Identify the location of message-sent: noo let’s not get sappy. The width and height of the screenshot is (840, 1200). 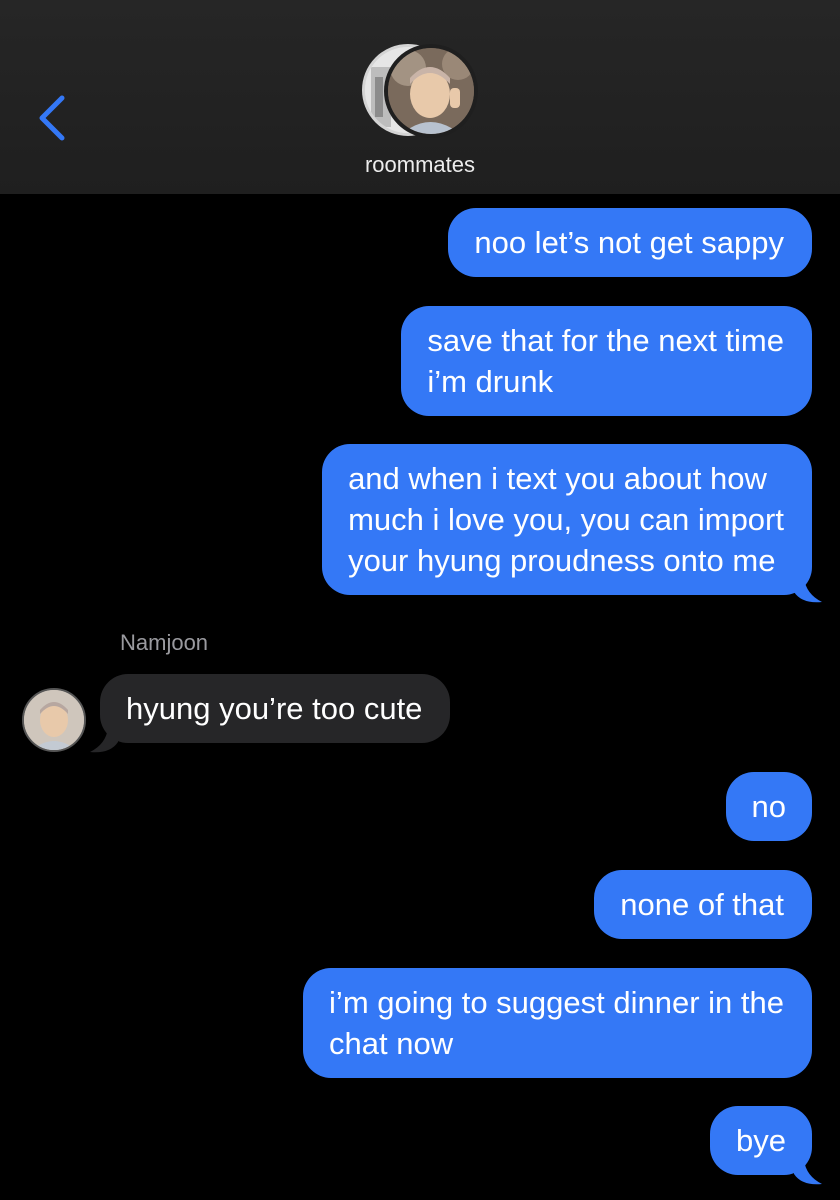
(630, 242).